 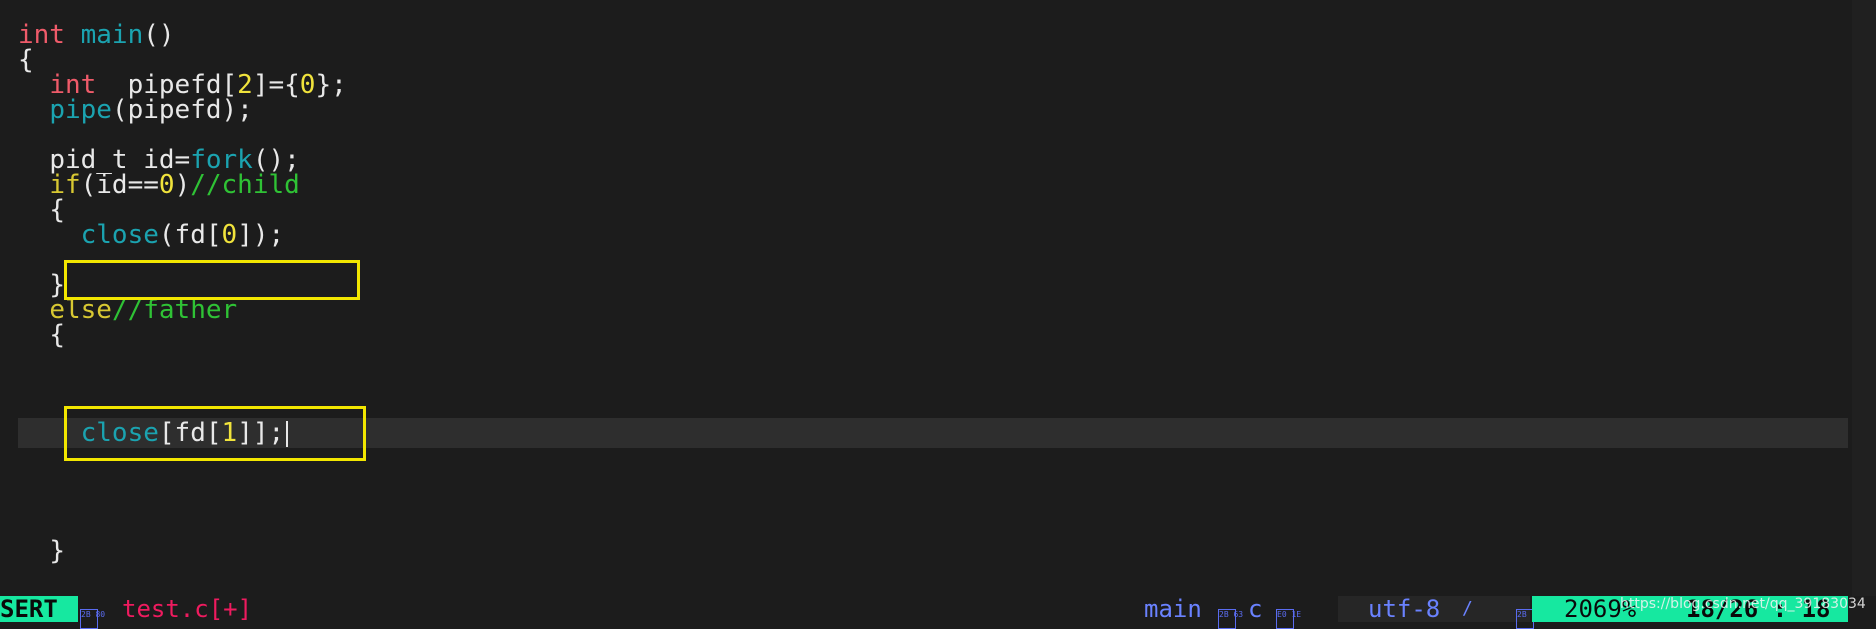 What do you see at coordinates (331, 85) in the screenshot?
I see `code-text: };` at bounding box center [331, 85].